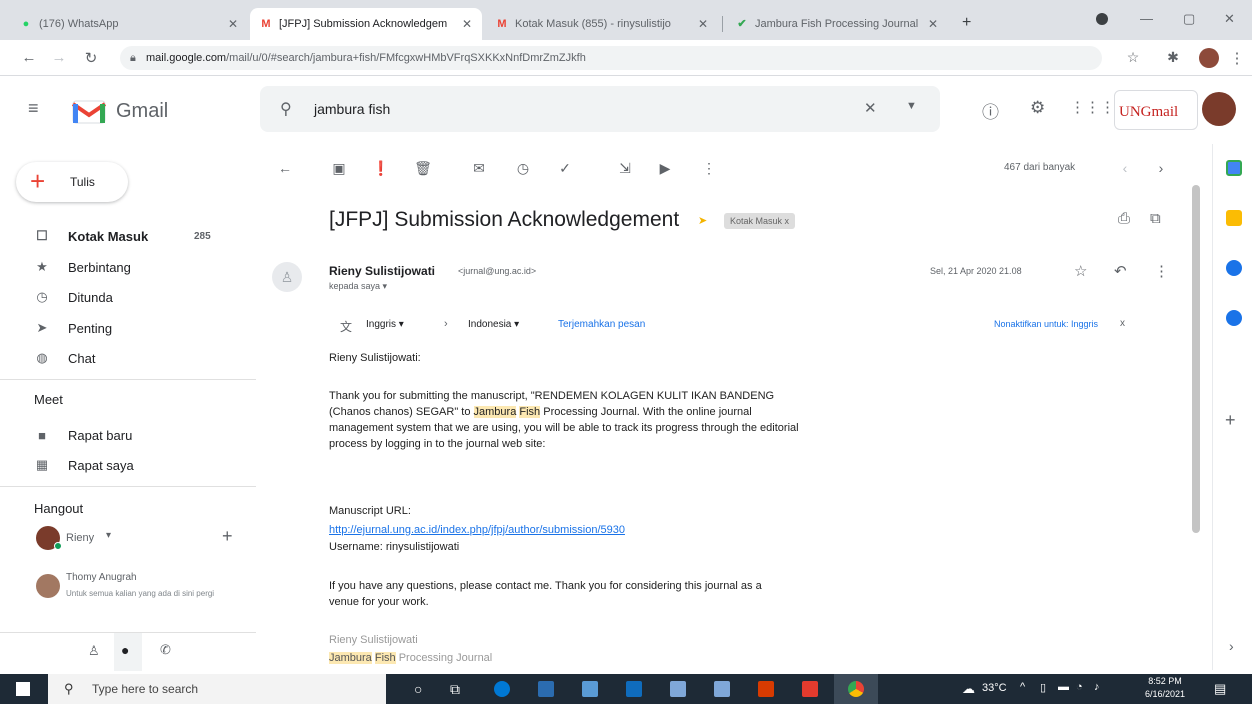 This screenshot has height=704, width=1252. I want to click on meet-my-meetings: ▦ Rapat saya, so click(120, 465).